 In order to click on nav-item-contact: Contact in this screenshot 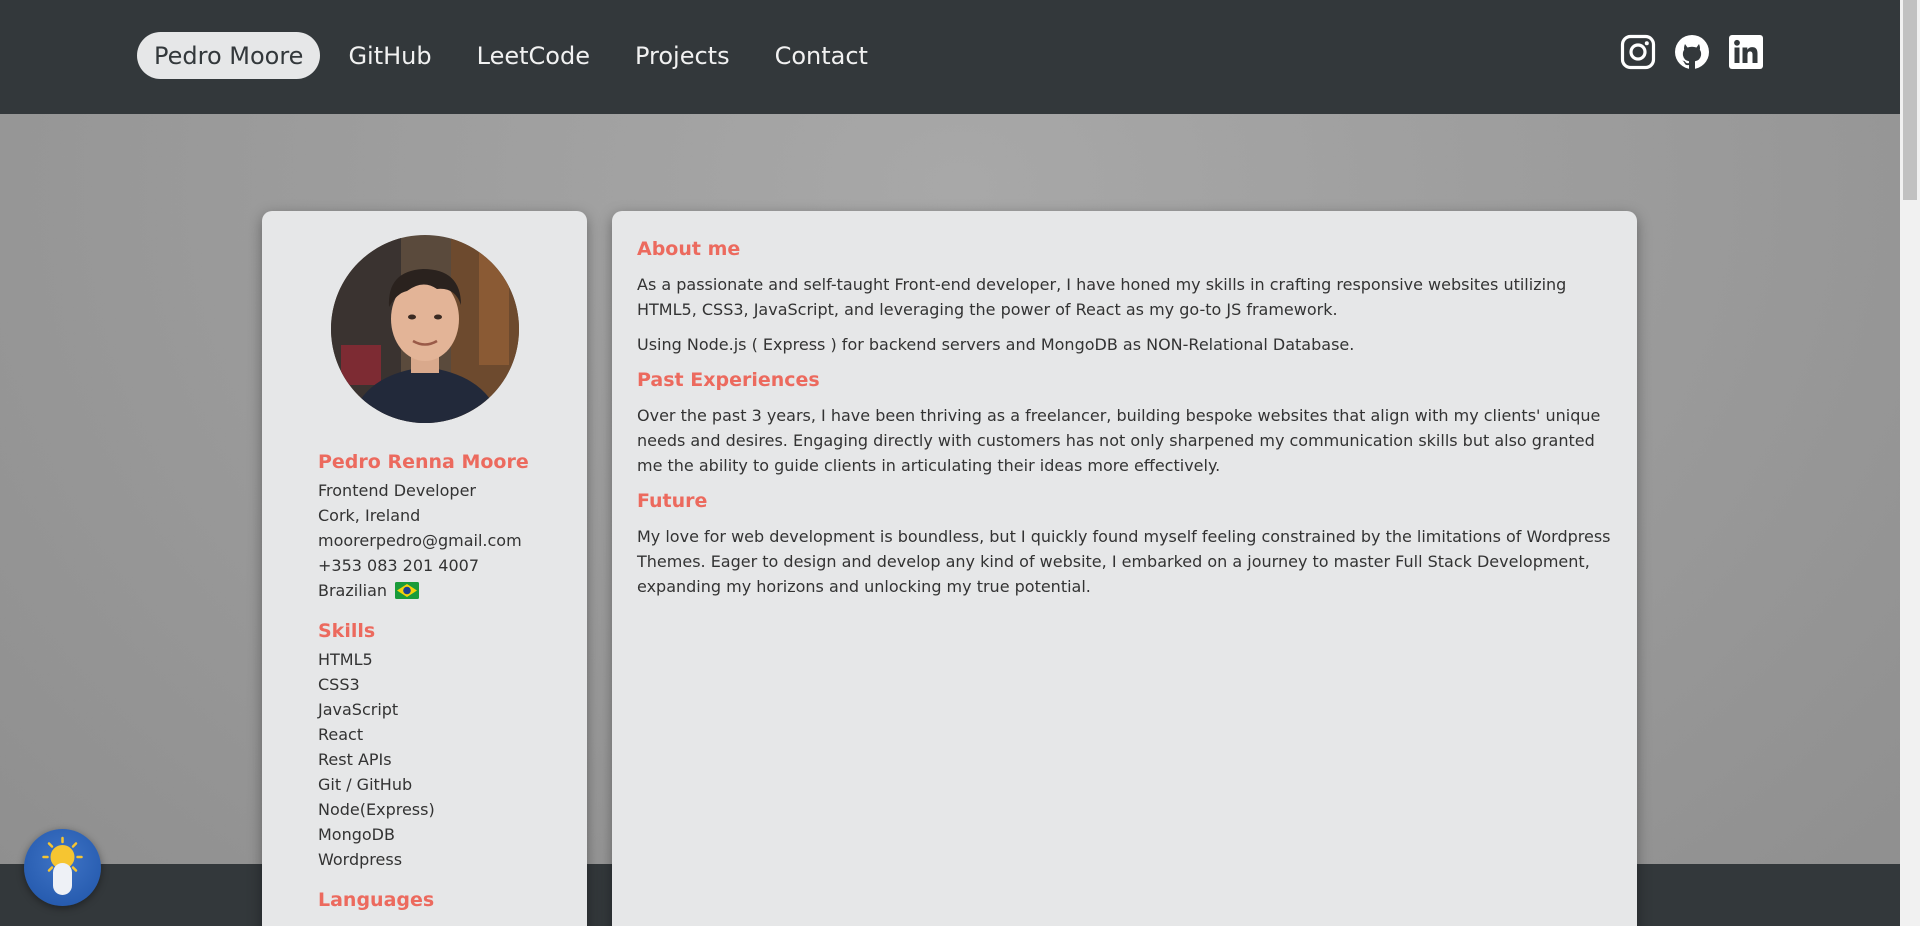, I will do `click(821, 55)`.